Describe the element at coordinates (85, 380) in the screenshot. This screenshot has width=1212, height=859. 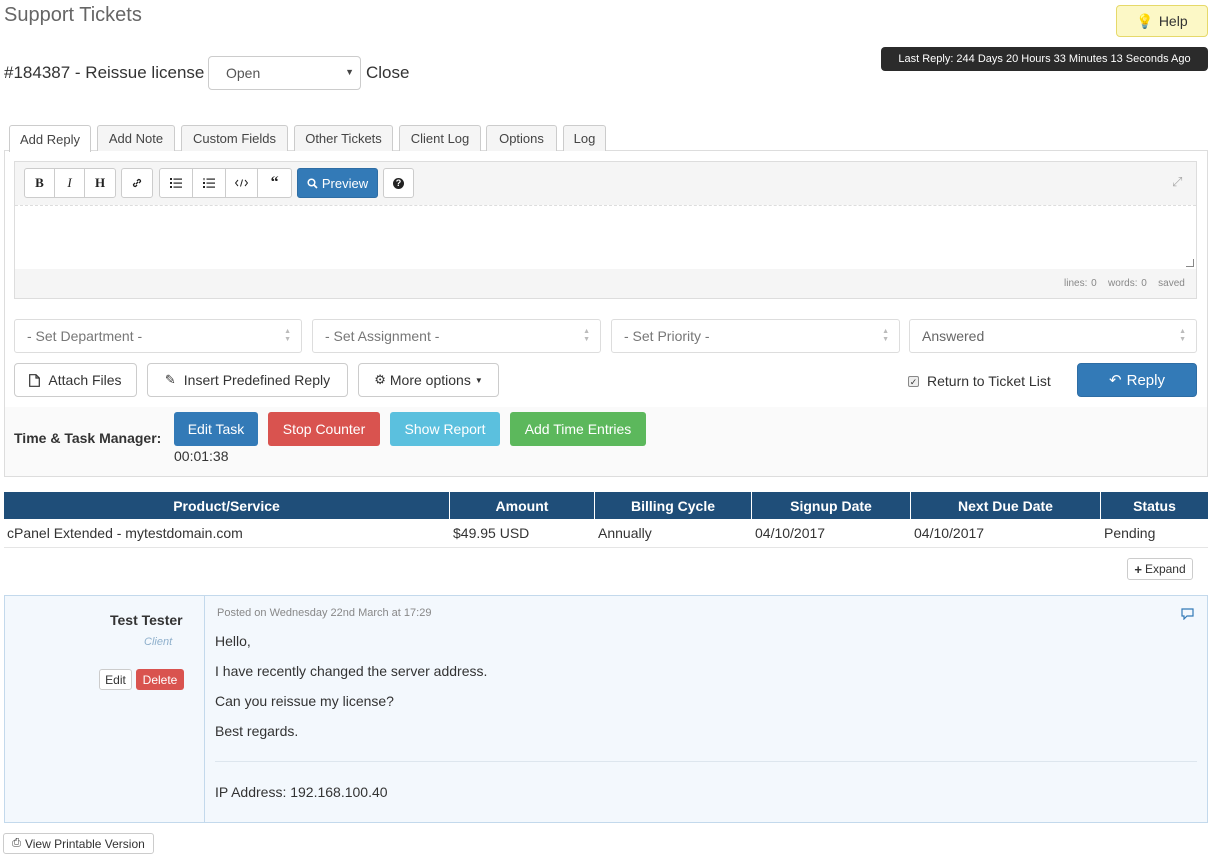
I see `attach-files-label: Attach Files` at that location.